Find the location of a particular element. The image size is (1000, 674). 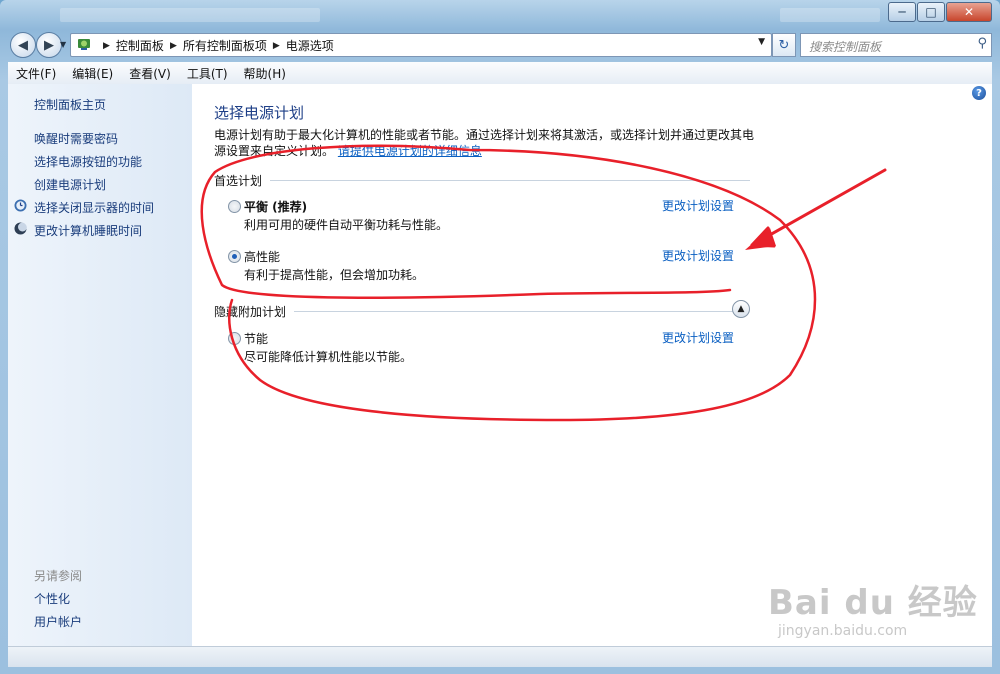

menu-help: 帮助(H) is located at coordinates (265, 73).